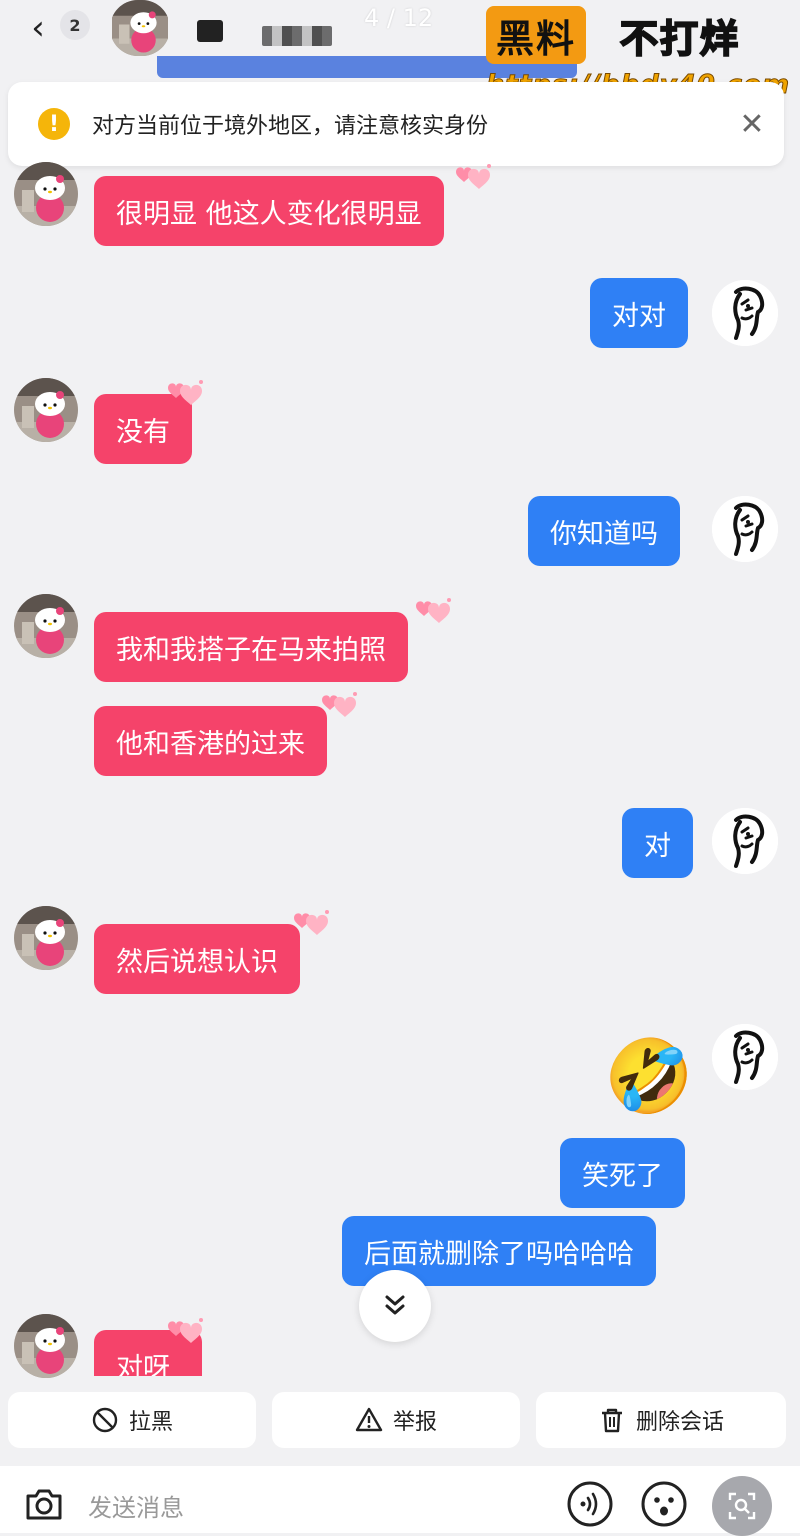 This screenshot has height=1536, width=800. I want to click on contact-avatar, so click(140, 28).